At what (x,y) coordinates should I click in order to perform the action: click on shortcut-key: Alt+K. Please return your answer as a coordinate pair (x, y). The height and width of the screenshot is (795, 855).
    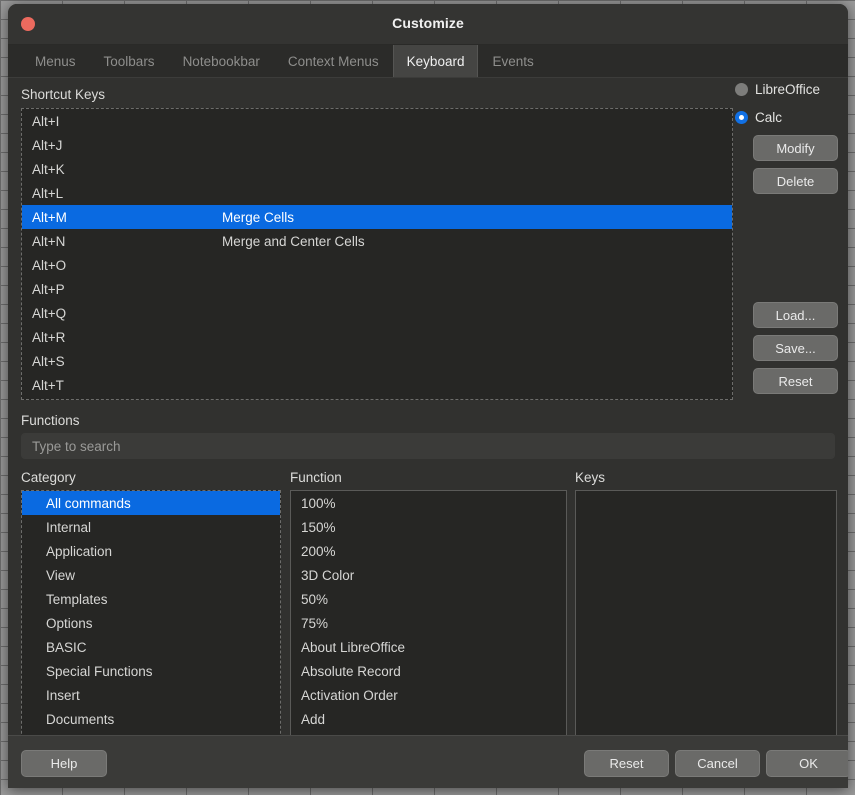
    Looking at the image, I should click on (48, 169).